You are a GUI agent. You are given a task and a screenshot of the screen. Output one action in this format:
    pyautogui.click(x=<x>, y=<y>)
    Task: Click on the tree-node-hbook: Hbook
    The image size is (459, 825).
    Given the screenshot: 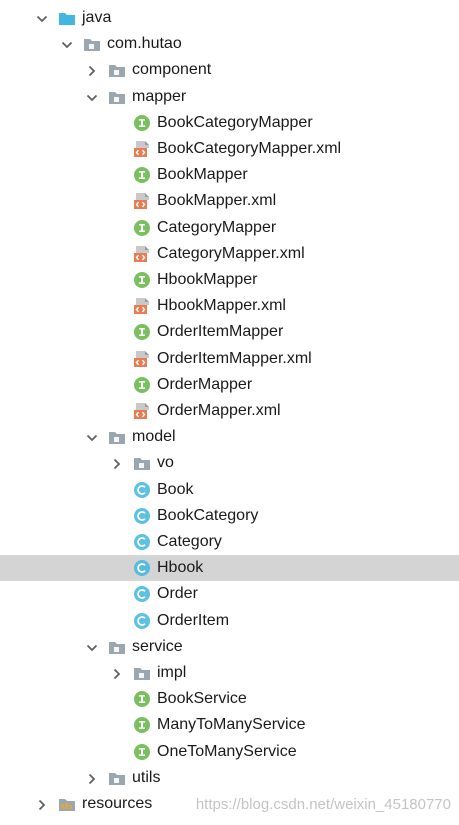 What is the action you would take?
    pyautogui.click(x=229, y=568)
    